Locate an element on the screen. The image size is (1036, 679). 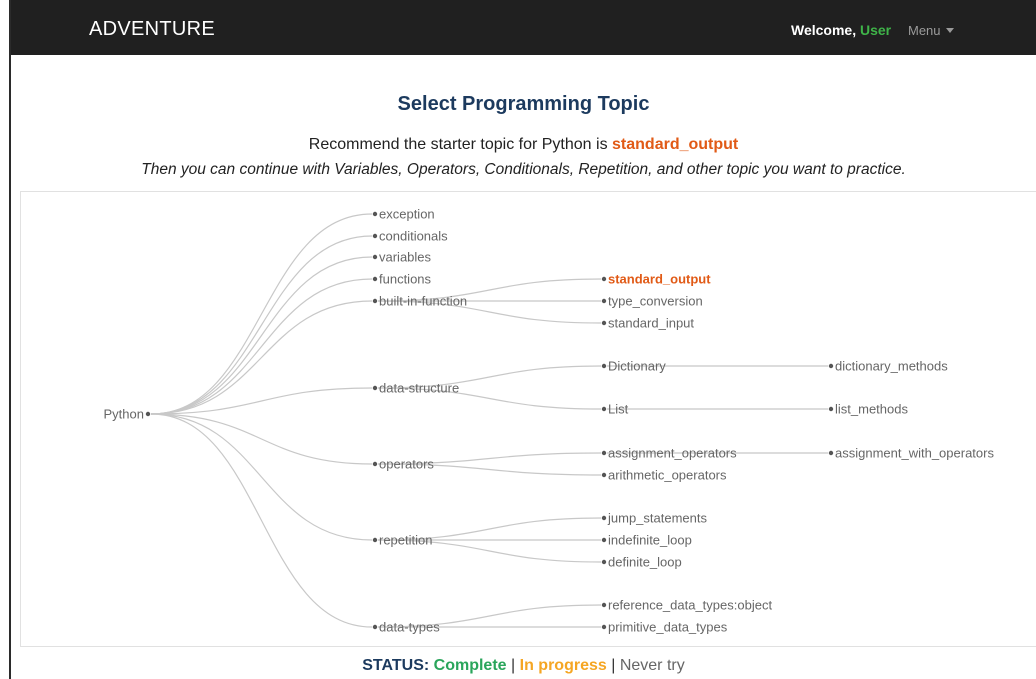
brand-logo: ADVENTURE is located at coordinates (152, 29).